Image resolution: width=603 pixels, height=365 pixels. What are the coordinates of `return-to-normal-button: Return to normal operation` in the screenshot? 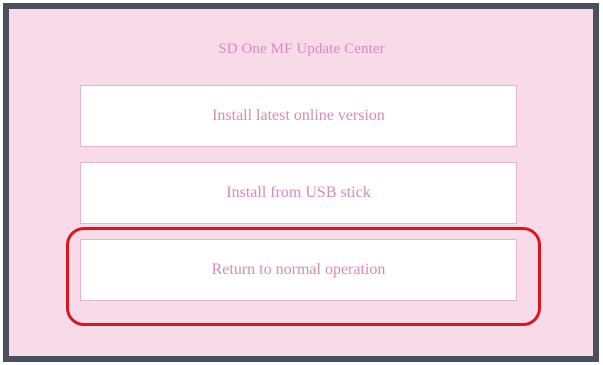 It's located at (298, 270).